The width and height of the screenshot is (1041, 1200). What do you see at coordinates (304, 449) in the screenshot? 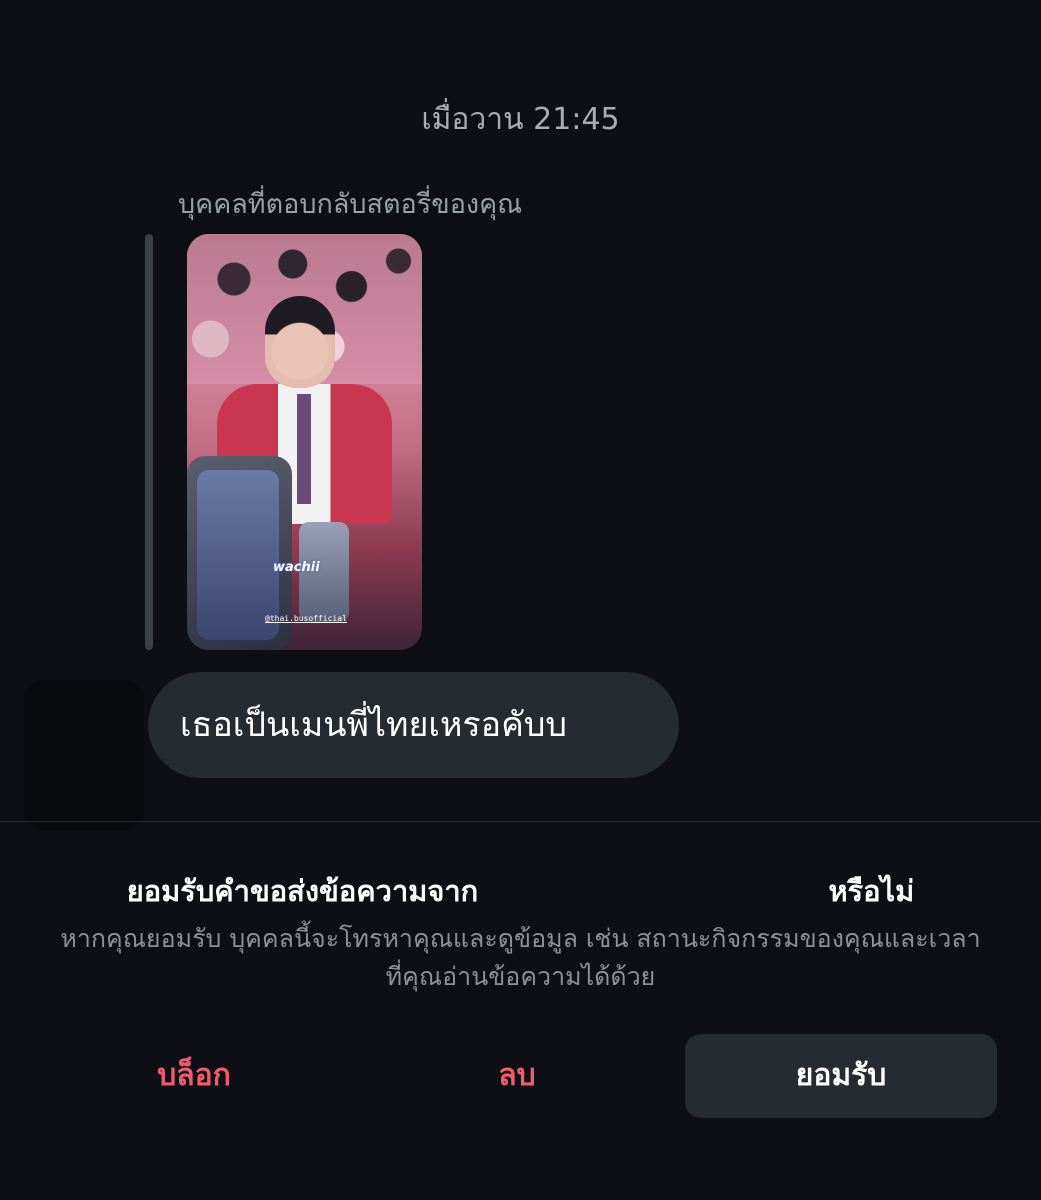
I see `story-person-tie` at bounding box center [304, 449].